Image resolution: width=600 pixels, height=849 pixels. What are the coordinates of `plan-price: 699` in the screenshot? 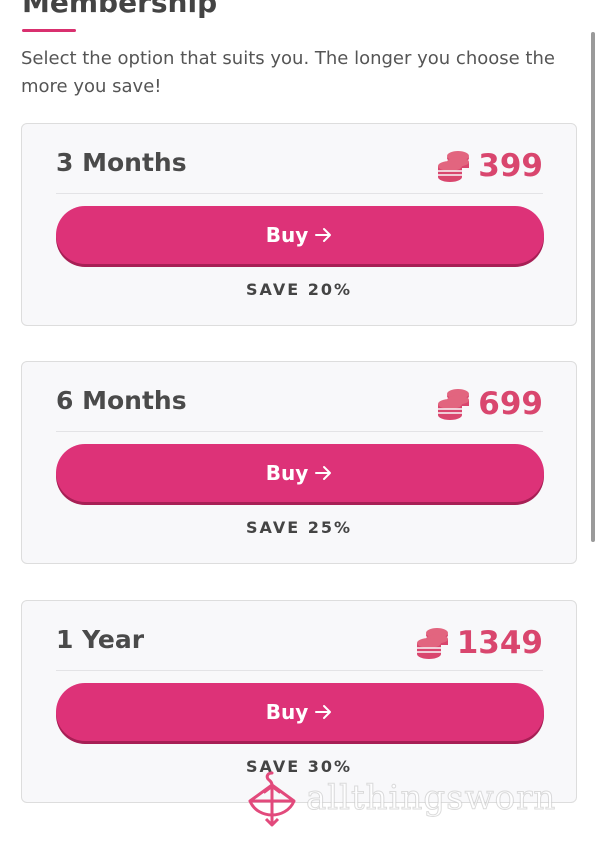 It's located at (489, 404).